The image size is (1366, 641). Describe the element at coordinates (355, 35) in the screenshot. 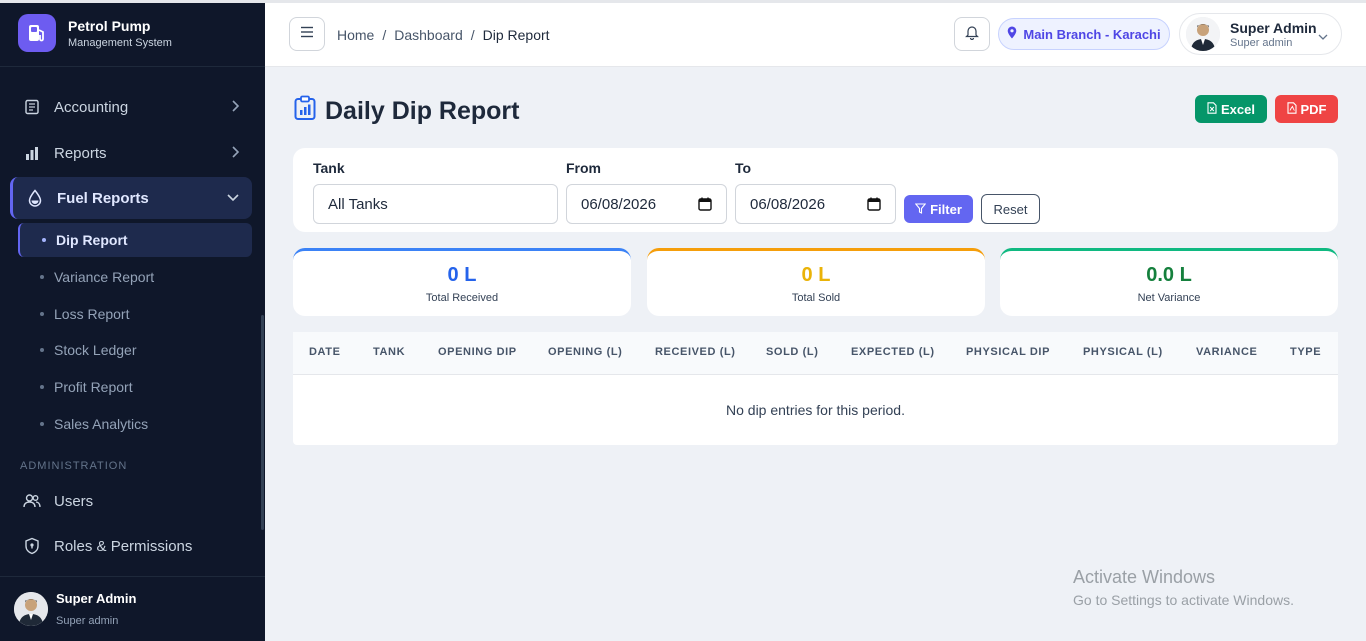

I see `breadcrumb-home: Home` at that location.